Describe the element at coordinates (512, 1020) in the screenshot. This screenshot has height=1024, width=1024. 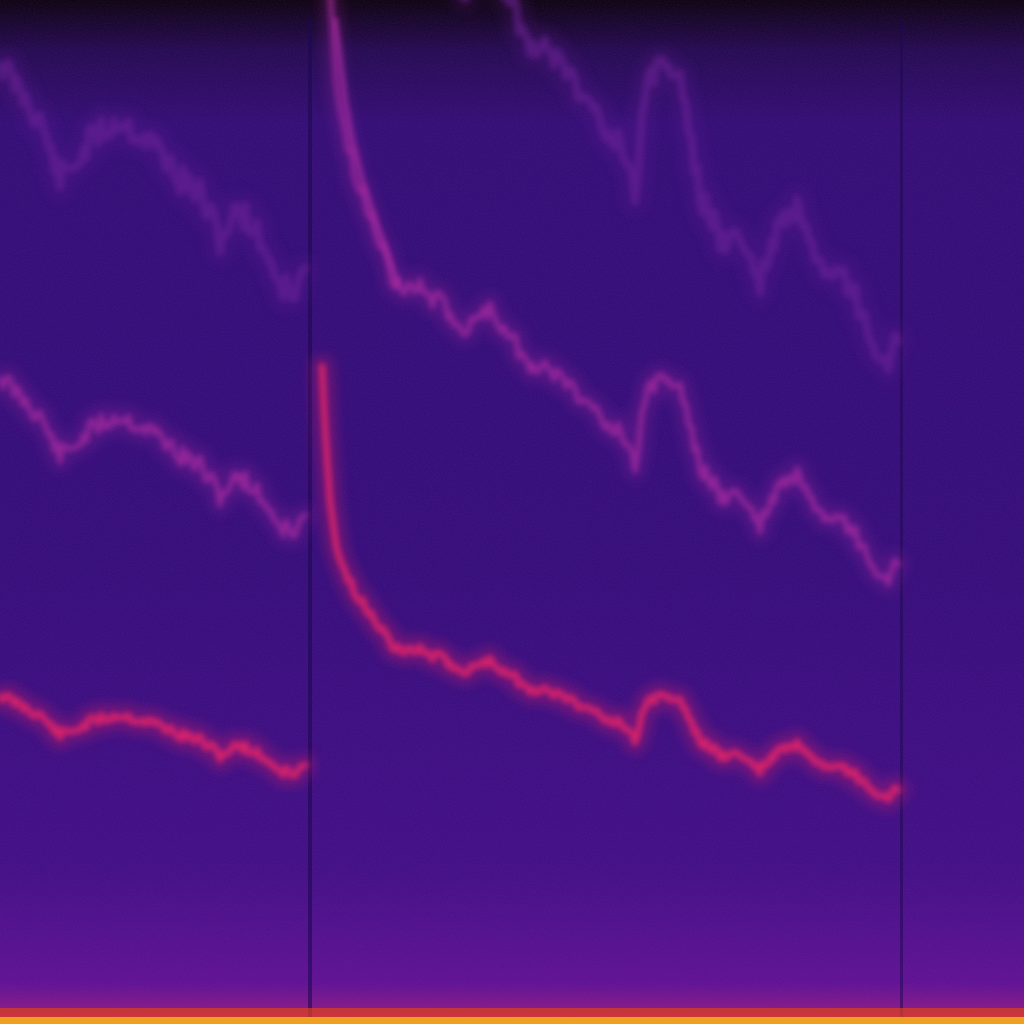
I see `low-frequency-band` at that location.